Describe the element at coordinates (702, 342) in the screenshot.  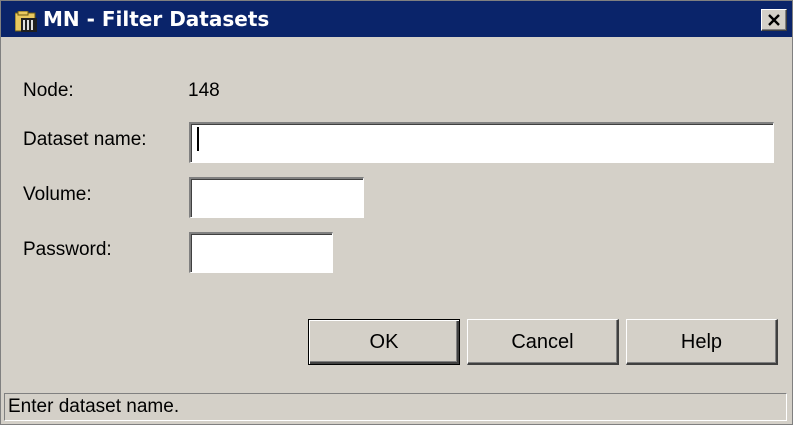
I see `help-button: Help` at that location.